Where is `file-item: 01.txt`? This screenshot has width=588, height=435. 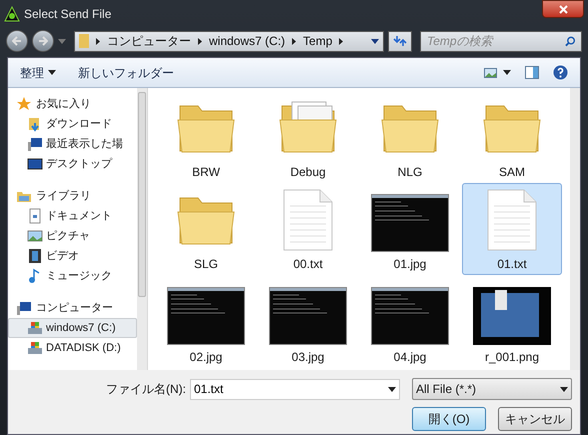 file-item: 01.txt is located at coordinates (512, 229).